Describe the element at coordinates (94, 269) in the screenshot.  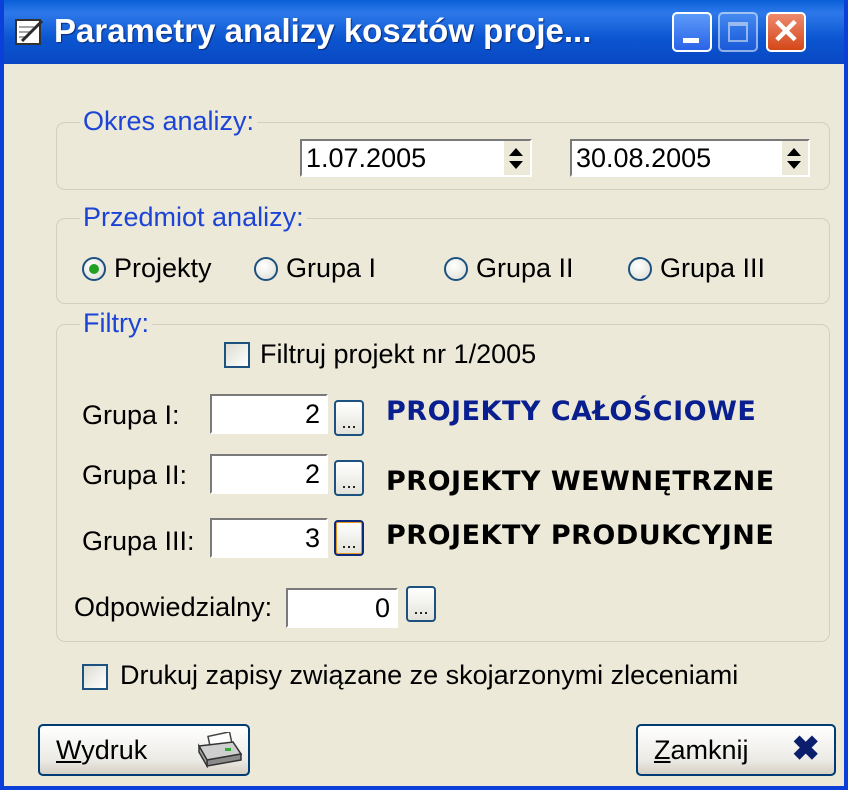
I see `radio-projekty` at that location.